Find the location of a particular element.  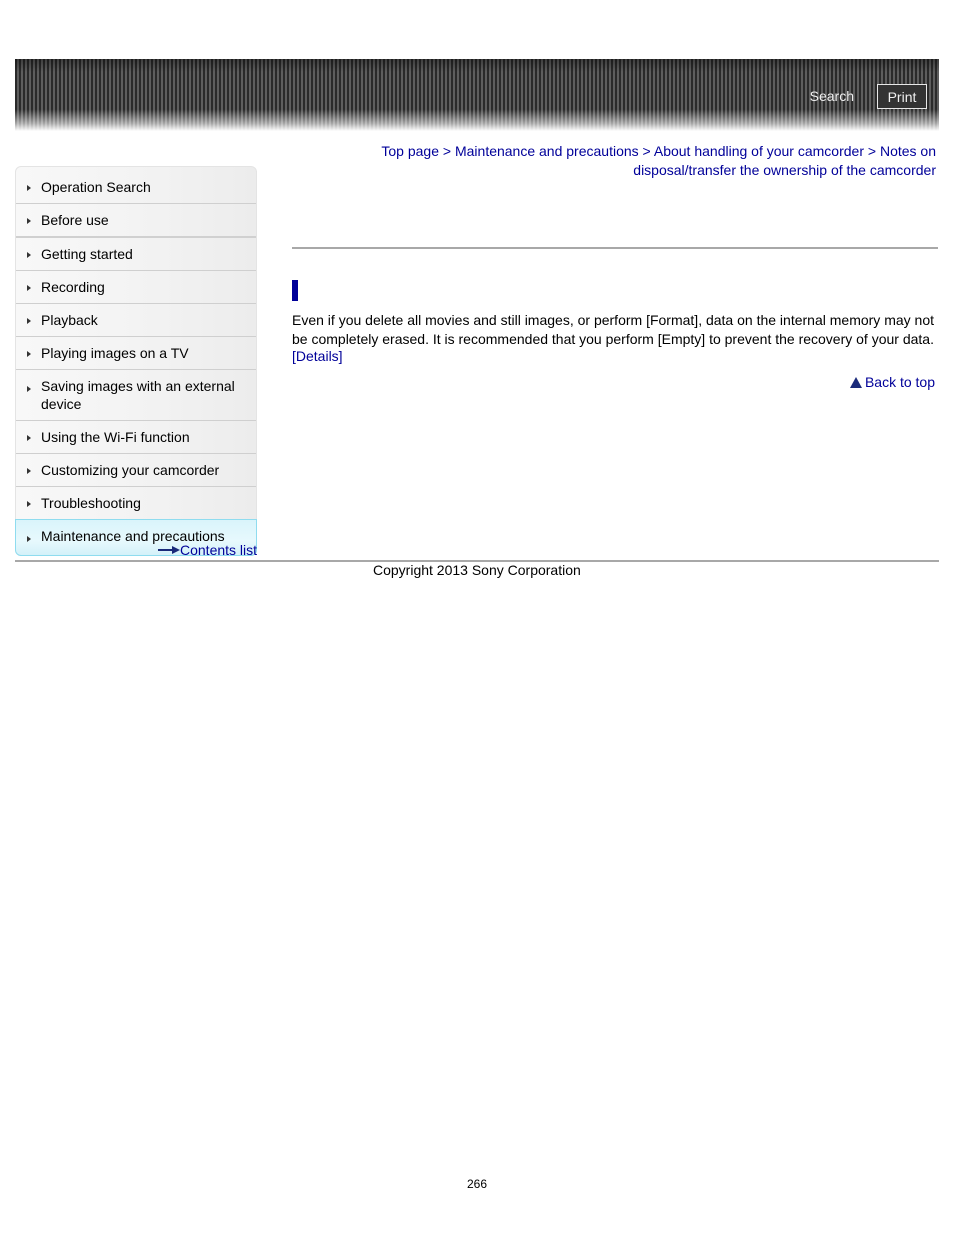

page-number: 266 is located at coordinates (477, 1184).